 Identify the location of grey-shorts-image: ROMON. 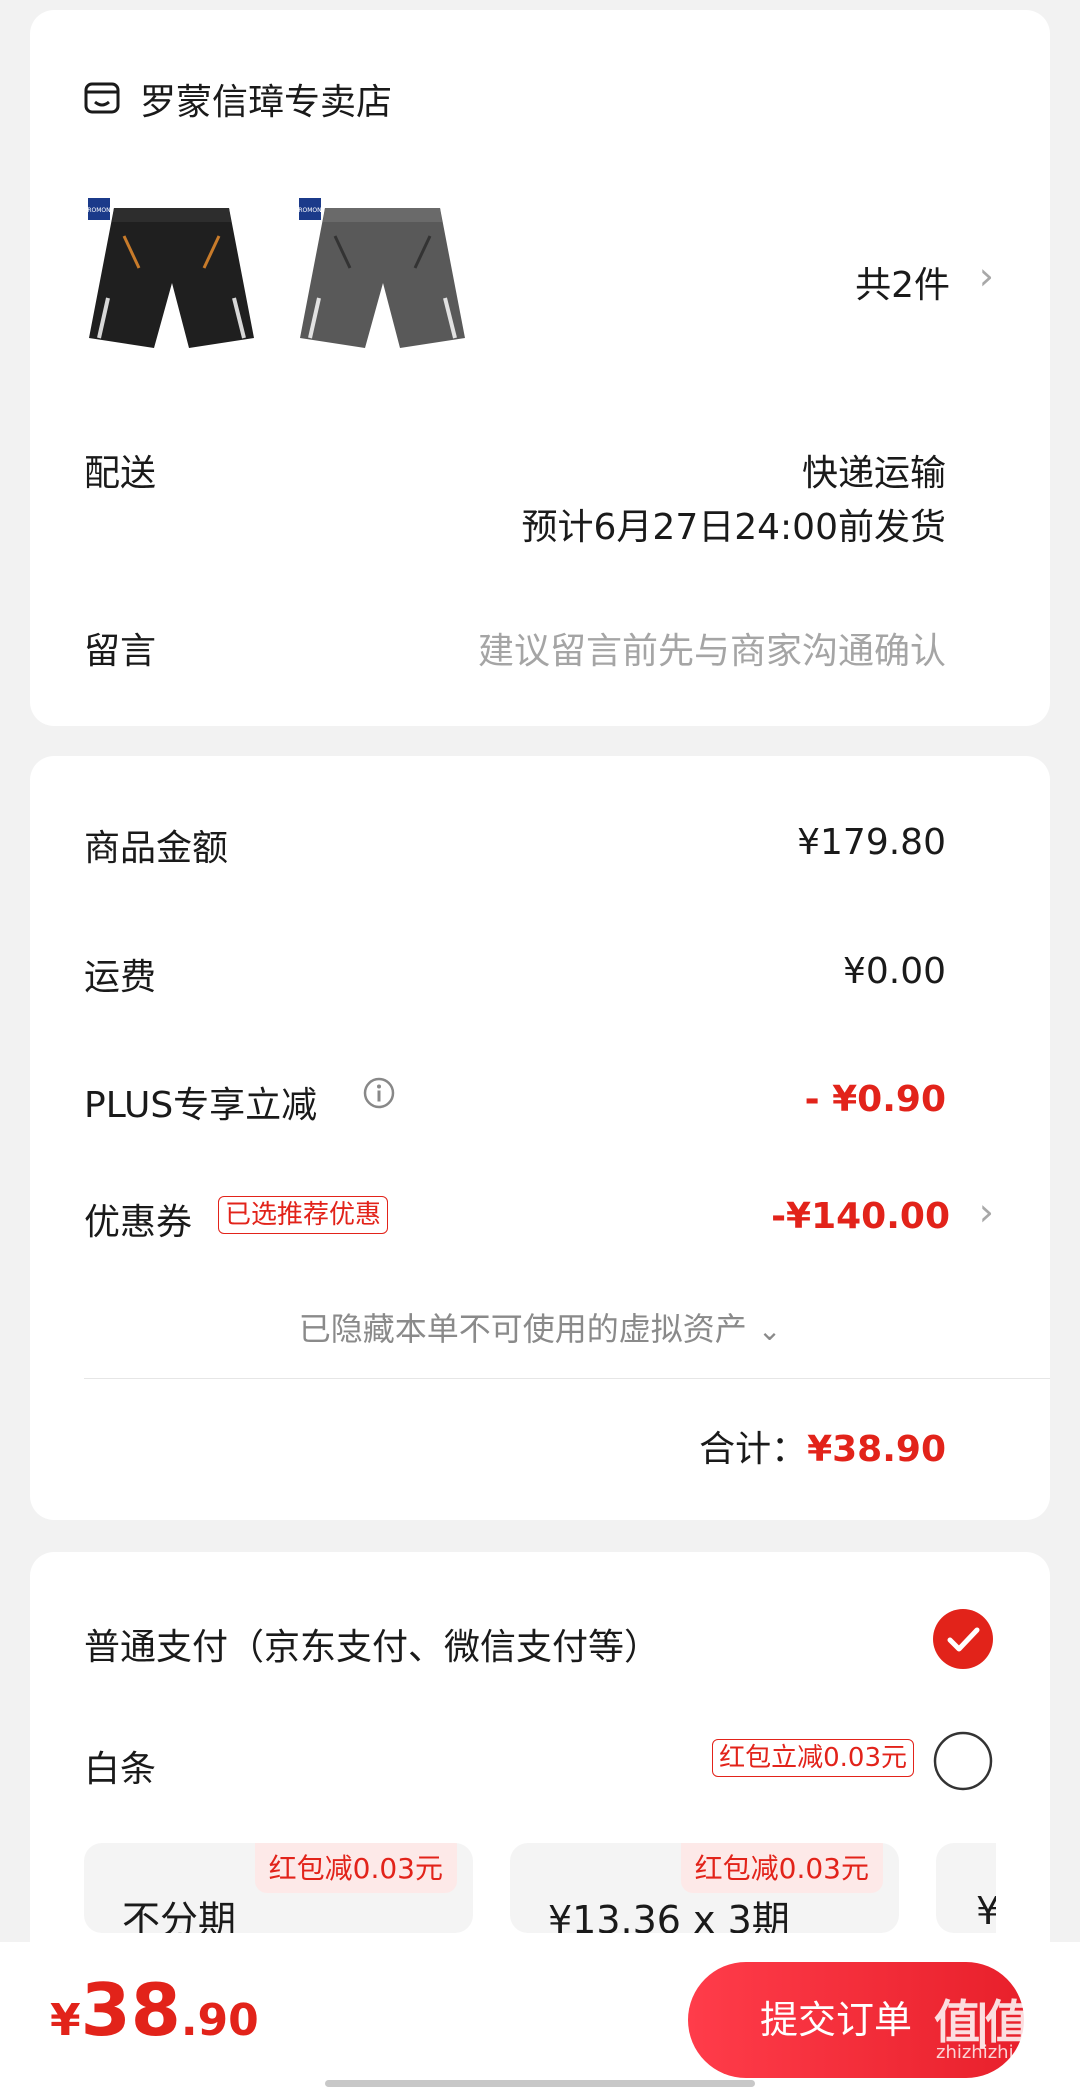
(382, 275).